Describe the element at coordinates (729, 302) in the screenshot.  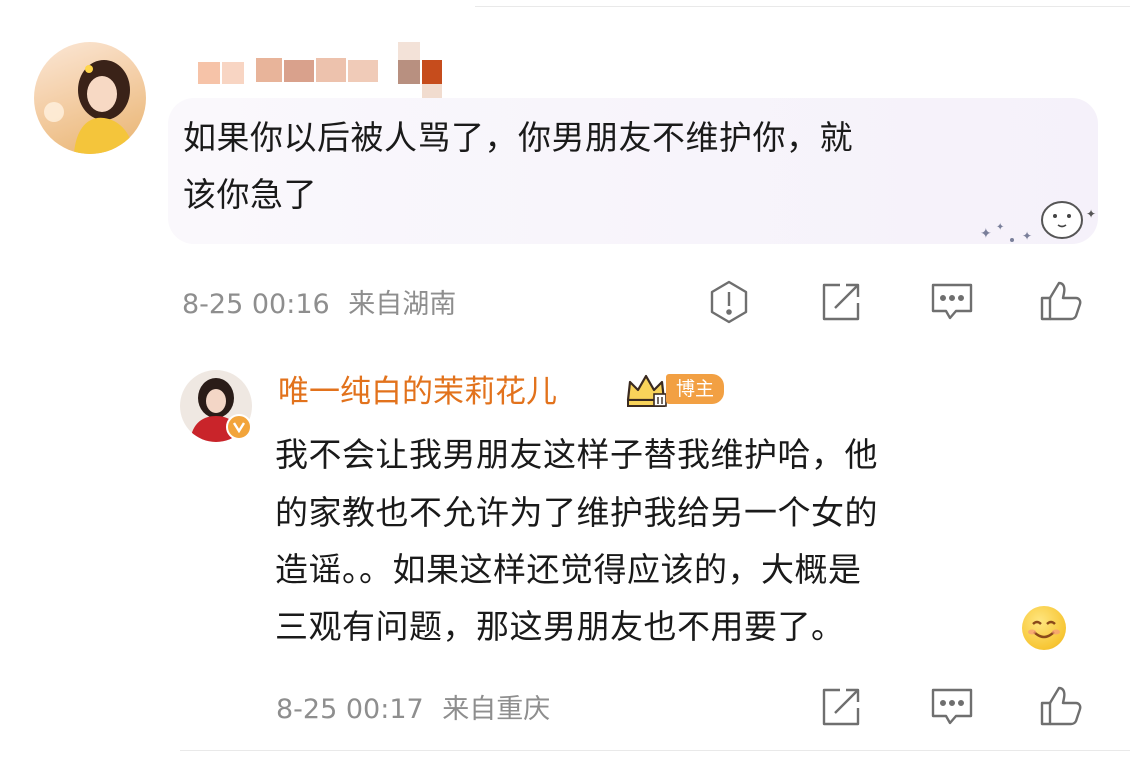
I see `report-icon` at that location.